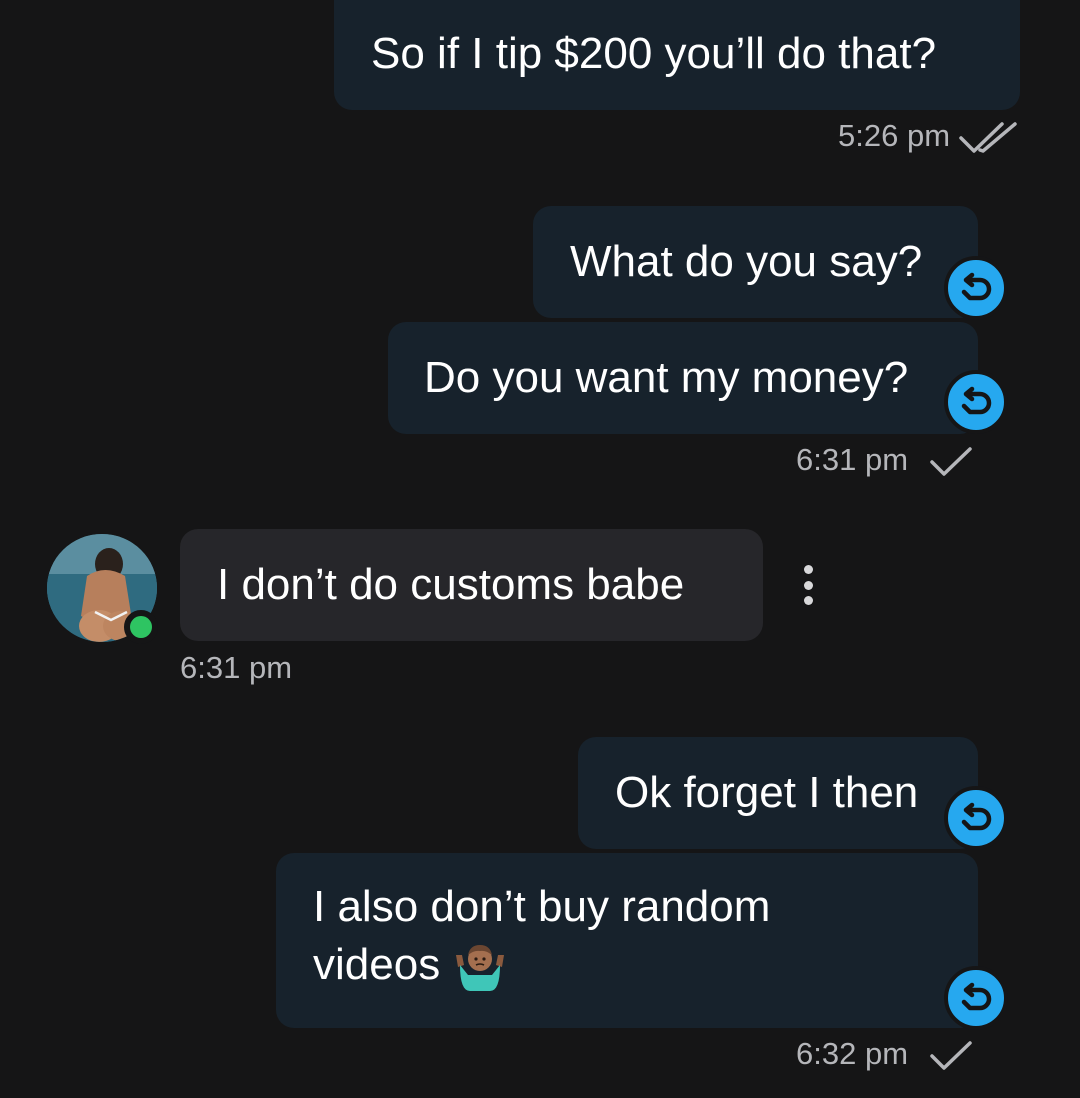  I want to click on message-text-line: videos, so click(645, 965).